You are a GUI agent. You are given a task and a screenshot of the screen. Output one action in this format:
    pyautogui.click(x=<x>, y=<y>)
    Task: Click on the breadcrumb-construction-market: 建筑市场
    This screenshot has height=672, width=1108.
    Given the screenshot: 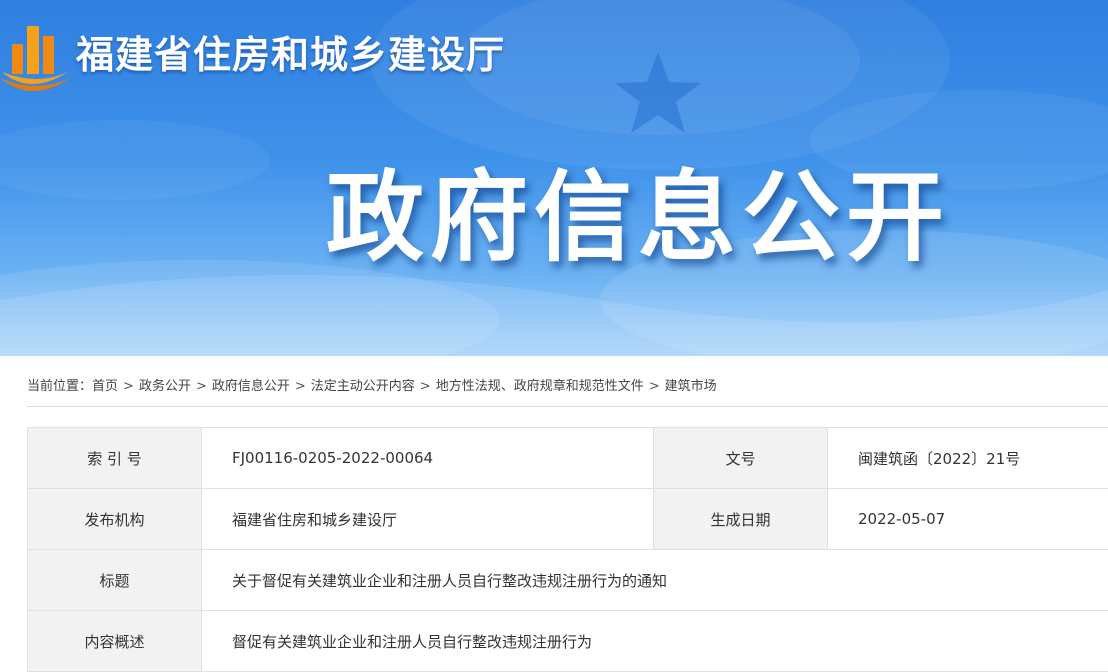 What is the action you would take?
    pyautogui.click(x=691, y=386)
    